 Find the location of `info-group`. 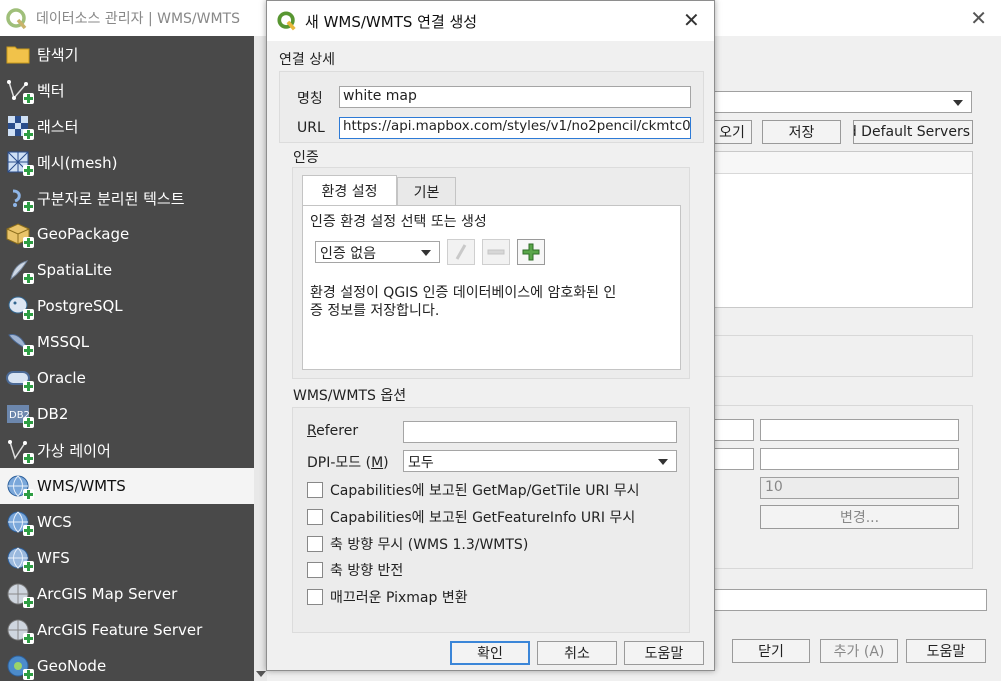

info-group is located at coordinates (842, 356).